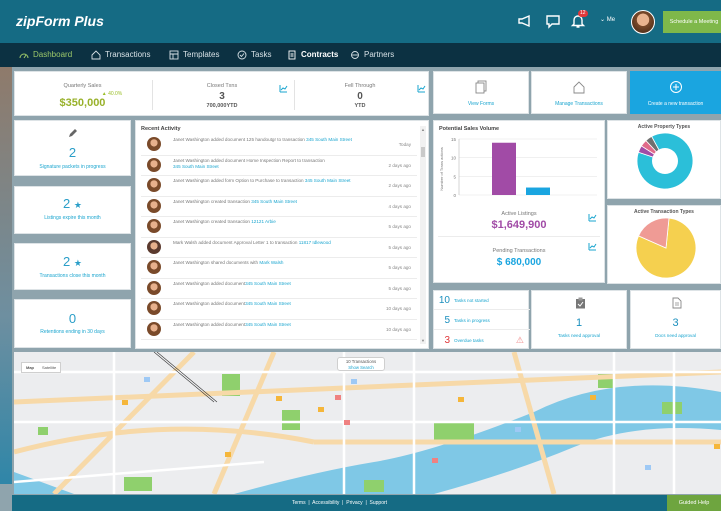 Image resolution: width=721 pixels, height=511 pixels. I want to click on task-count: 3, so click(447, 340).